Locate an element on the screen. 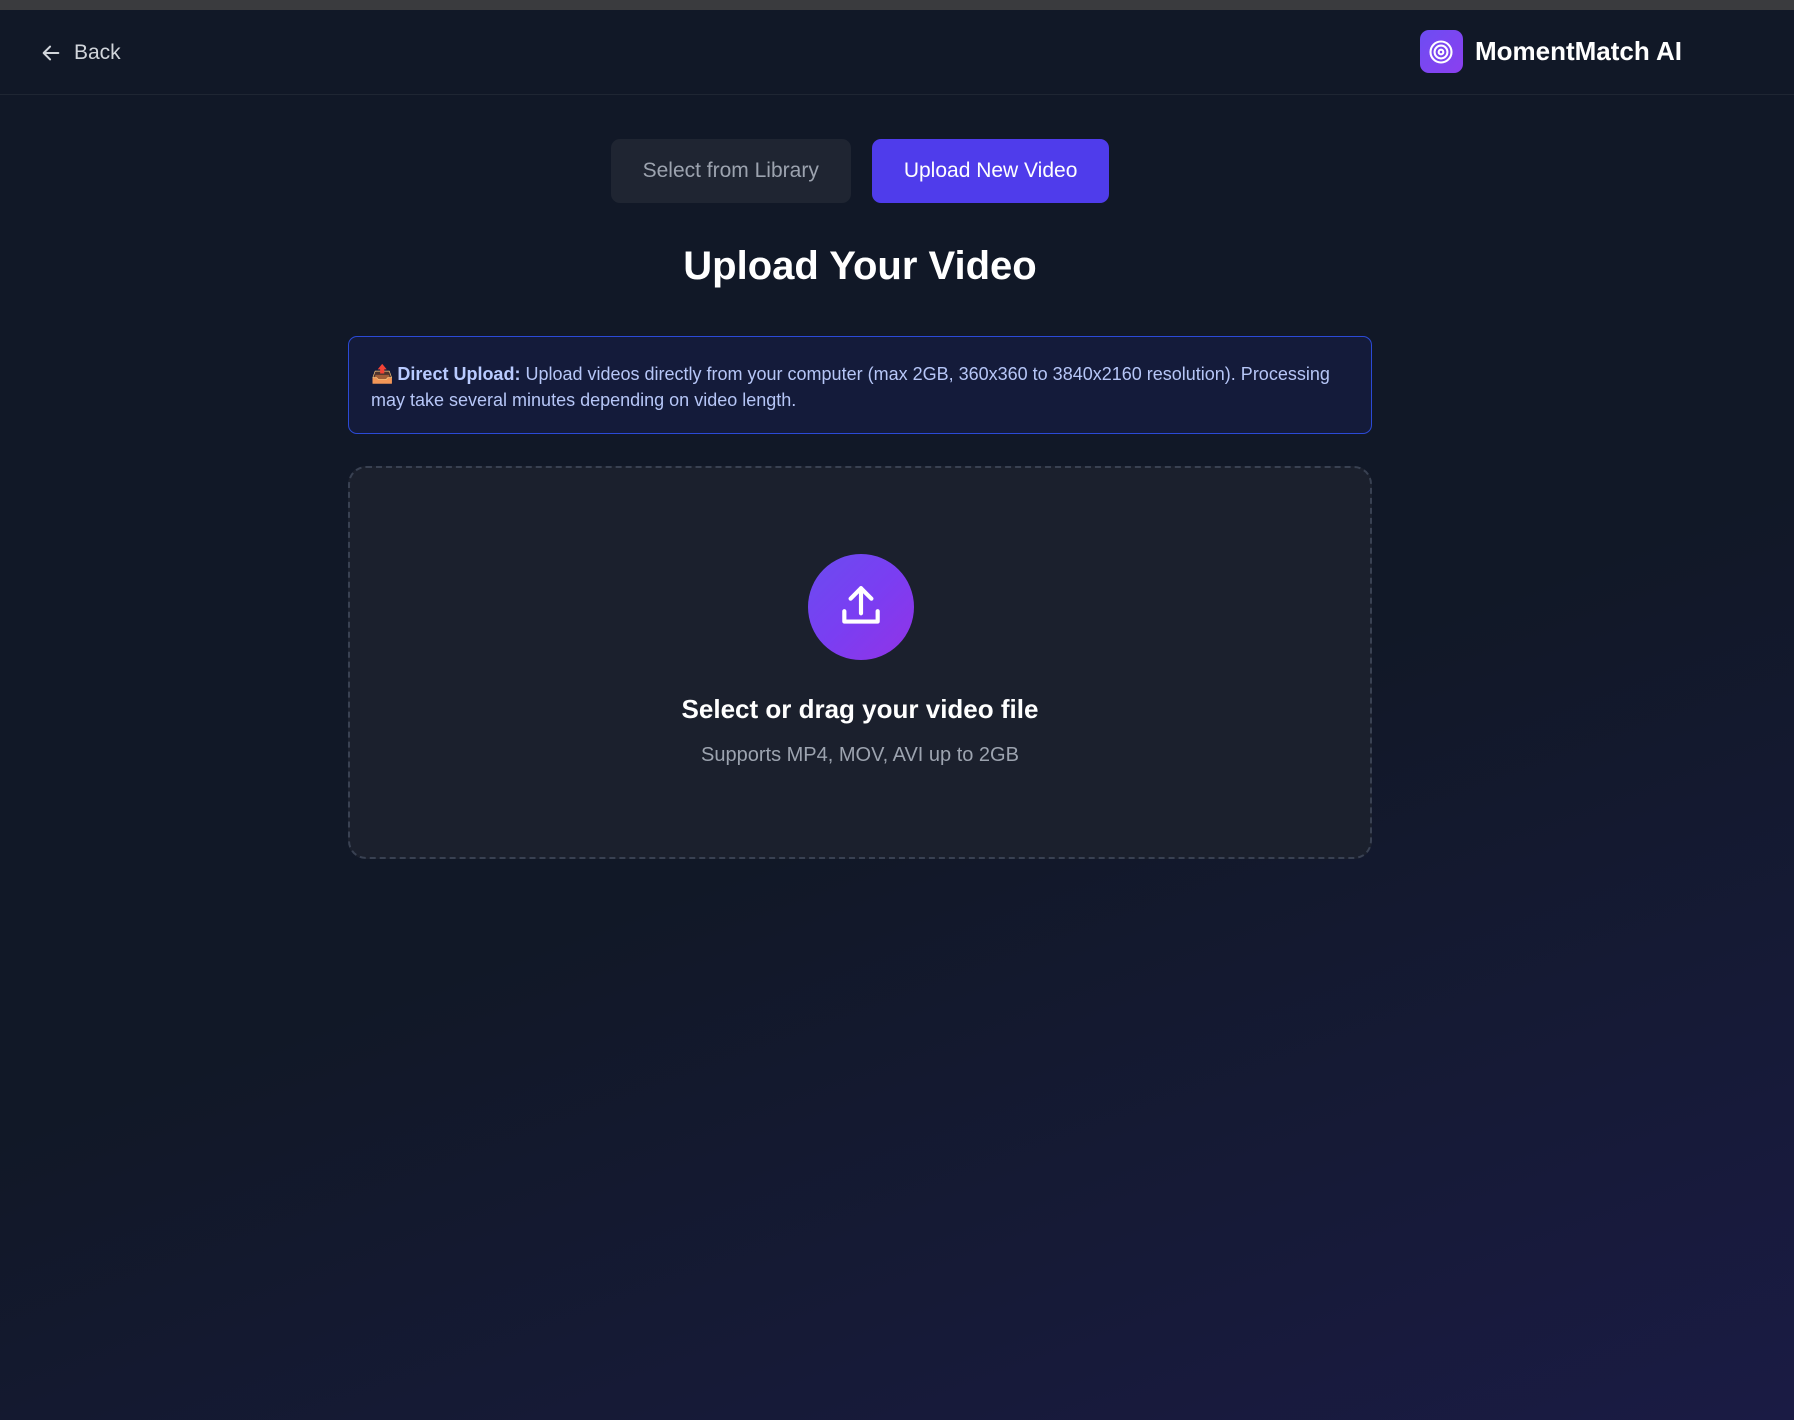 Image resolution: width=1794 pixels, height=1420 pixels. outbox-tray-icon: 📤 is located at coordinates (382, 374).